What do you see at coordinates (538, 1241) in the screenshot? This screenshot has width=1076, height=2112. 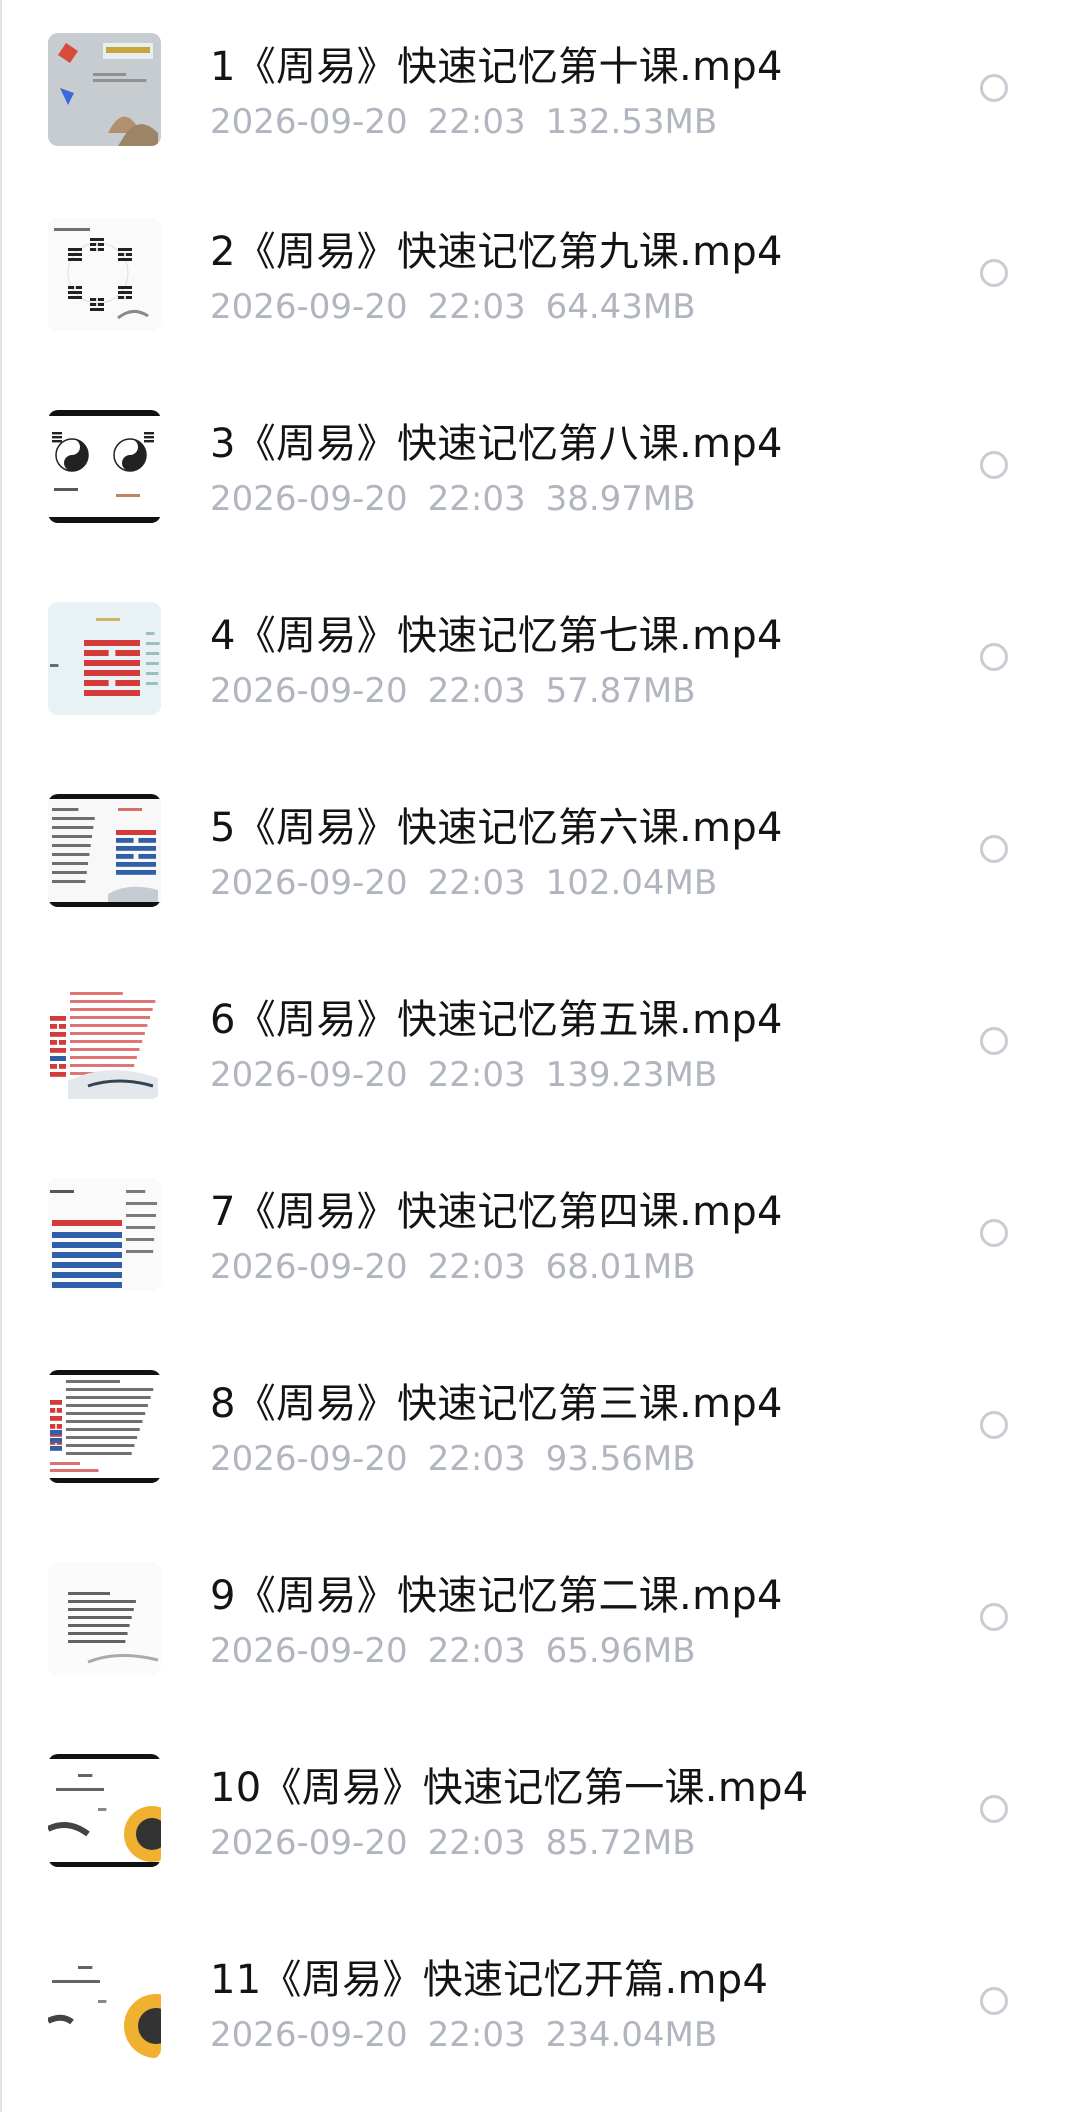 I see `file-list-item: 7《周易》快速记忆第四课.mp4 2026-09-20 22:03 68.01MB` at bounding box center [538, 1241].